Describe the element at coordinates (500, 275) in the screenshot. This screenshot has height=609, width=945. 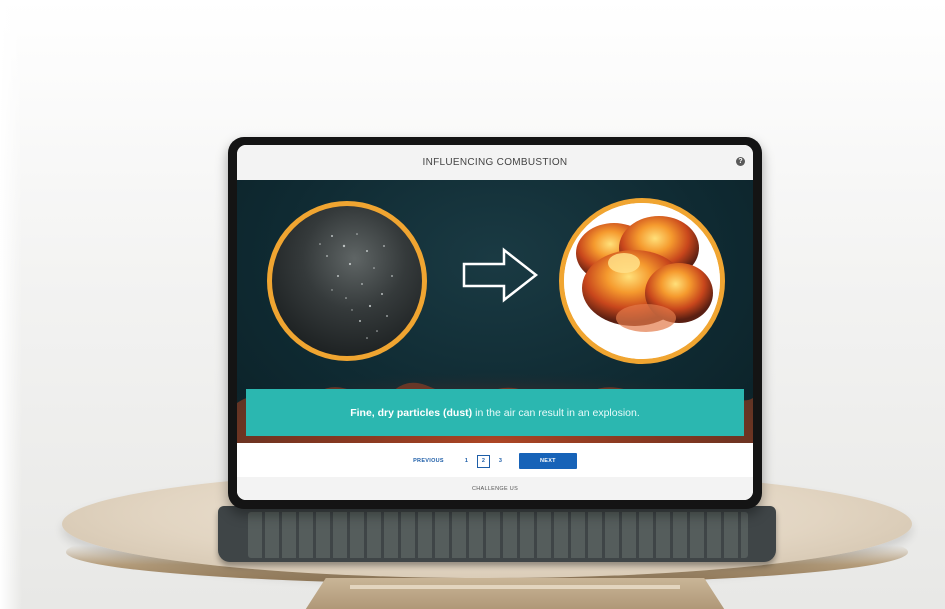
I see `right-arrow-outline-icon` at that location.